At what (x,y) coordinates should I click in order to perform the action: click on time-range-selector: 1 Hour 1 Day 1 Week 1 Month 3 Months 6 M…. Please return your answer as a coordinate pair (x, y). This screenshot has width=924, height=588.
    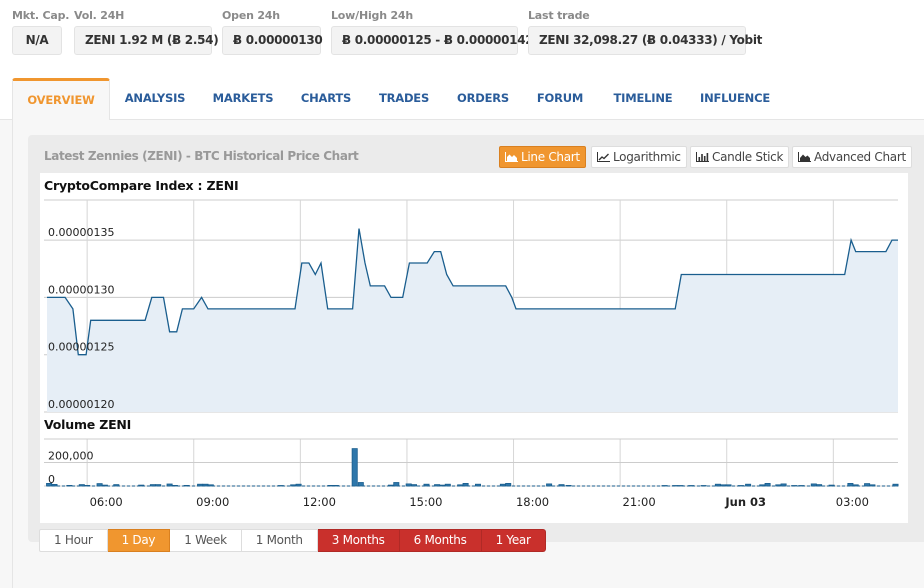
    Looking at the image, I should click on (292, 540).